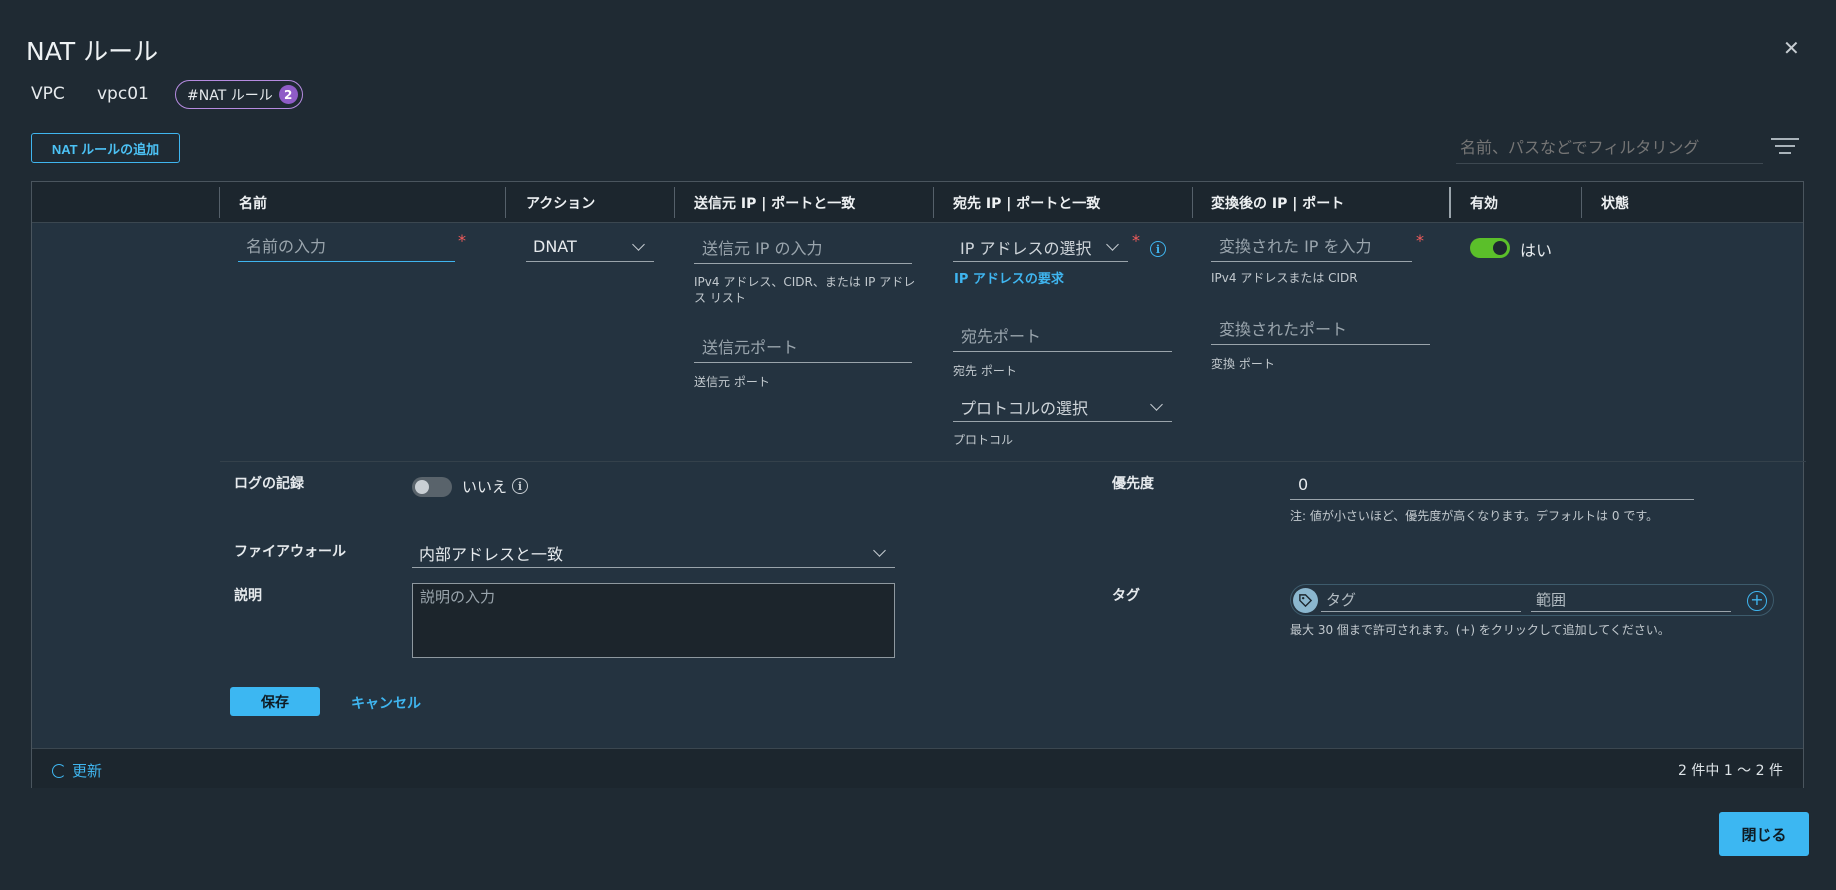 The image size is (1836, 890). What do you see at coordinates (1615, 204) in the screenshot?
I see `column-header-status: 状態` at bounding box center [1615, 204].